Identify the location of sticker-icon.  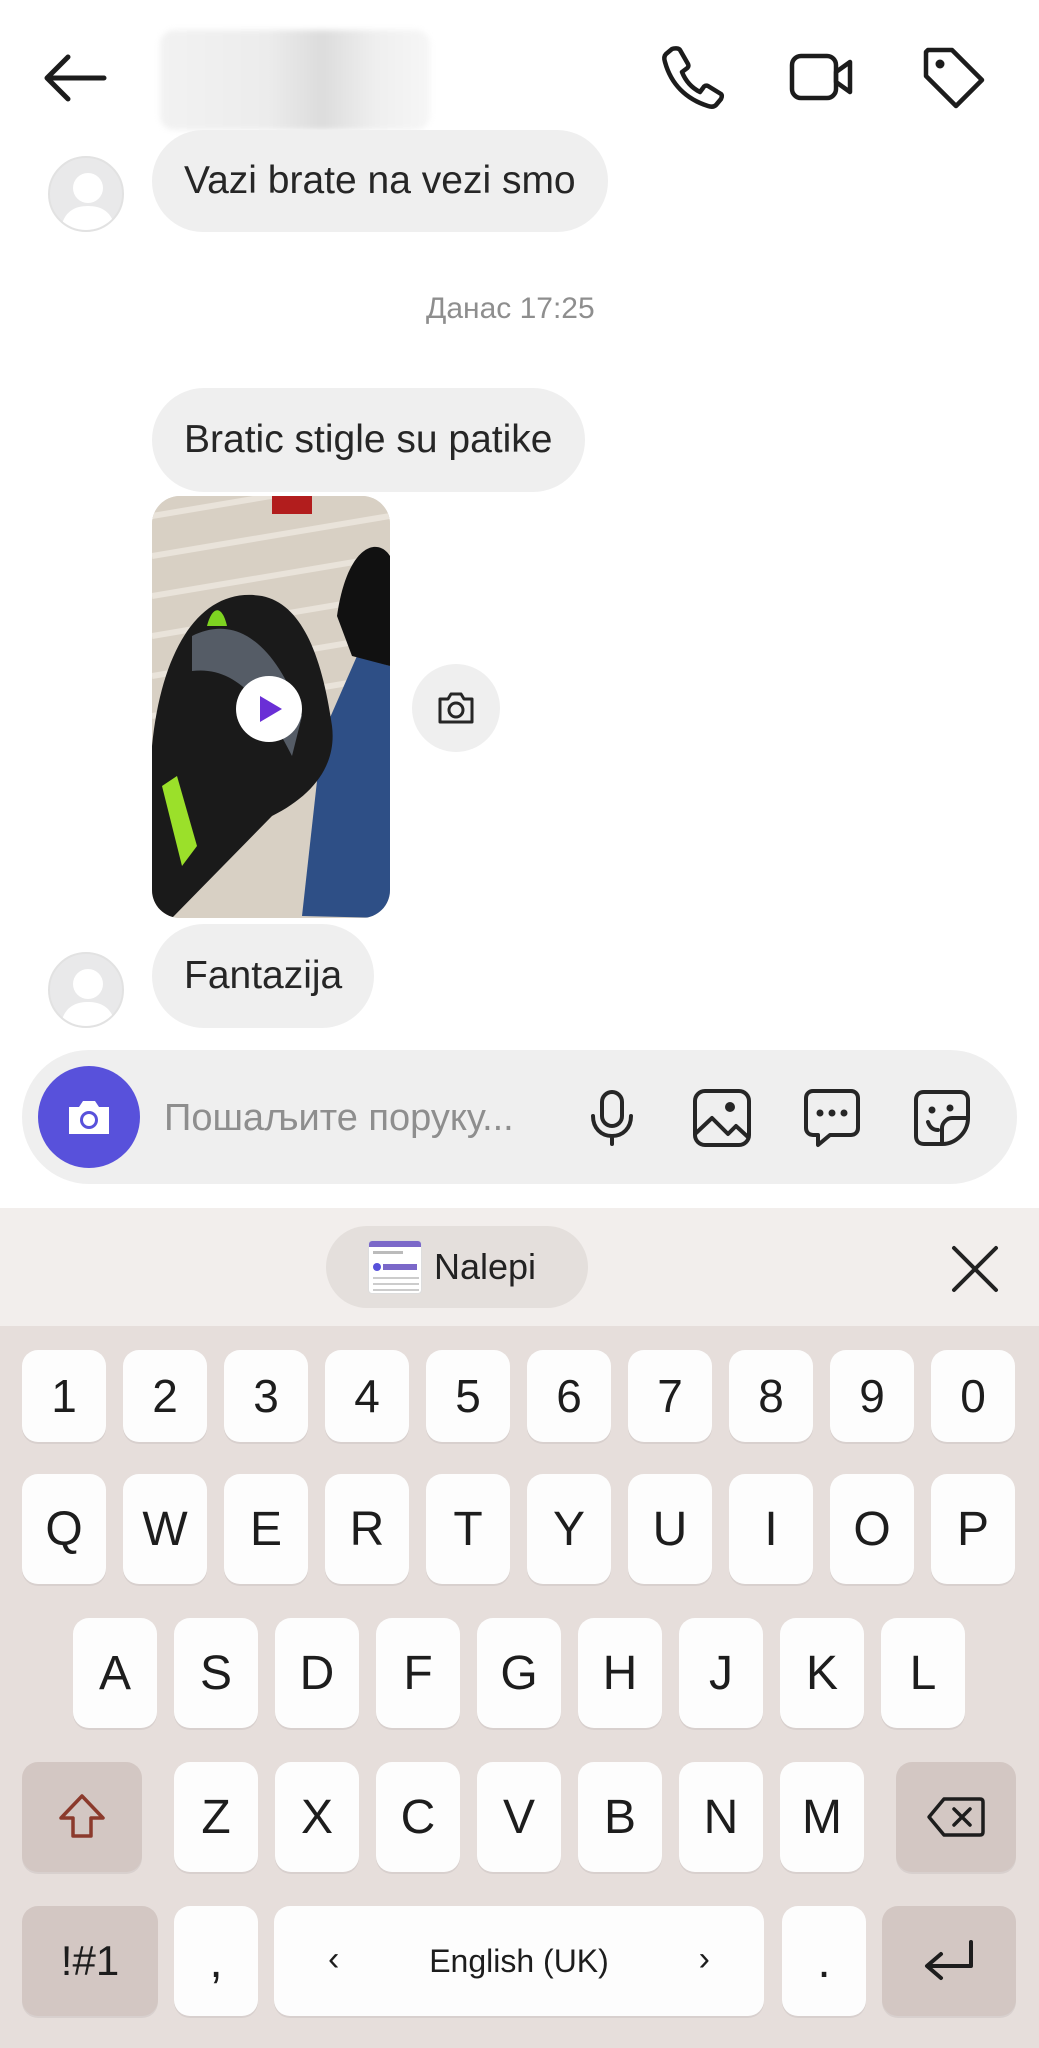
(942, 1118).